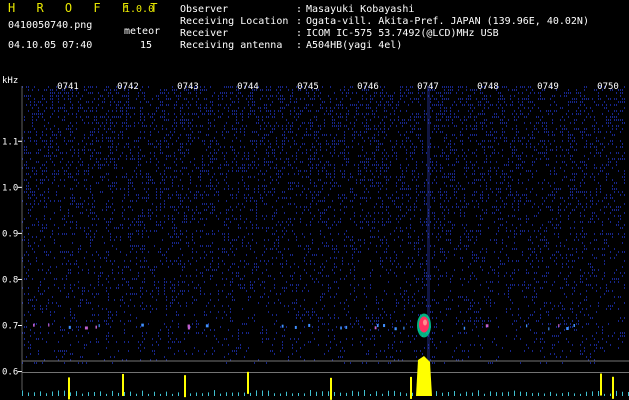 The height and width of the screenshot is (400, 629). What do you see at coordinates (548, 87) in the screenshot?
I see `time-label: 0749` at bounding box center [548, 87].